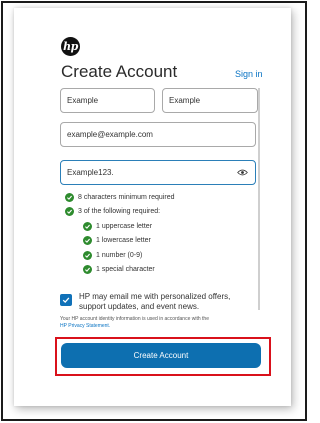 This screenshot has height=423, width=320. I want to click on requirement-of-following: 3 of the following required:, so click(119, 211).